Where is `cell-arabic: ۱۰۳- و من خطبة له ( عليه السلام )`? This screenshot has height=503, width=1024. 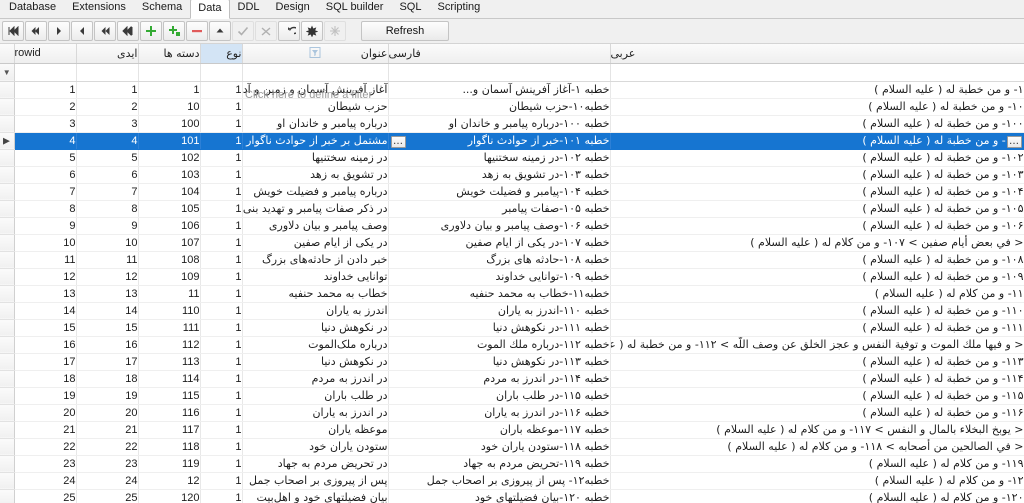
cell-arabic: ۱۰۳- و من خطبة له ( عليه السلام ) is located at coordinates (817, 175).